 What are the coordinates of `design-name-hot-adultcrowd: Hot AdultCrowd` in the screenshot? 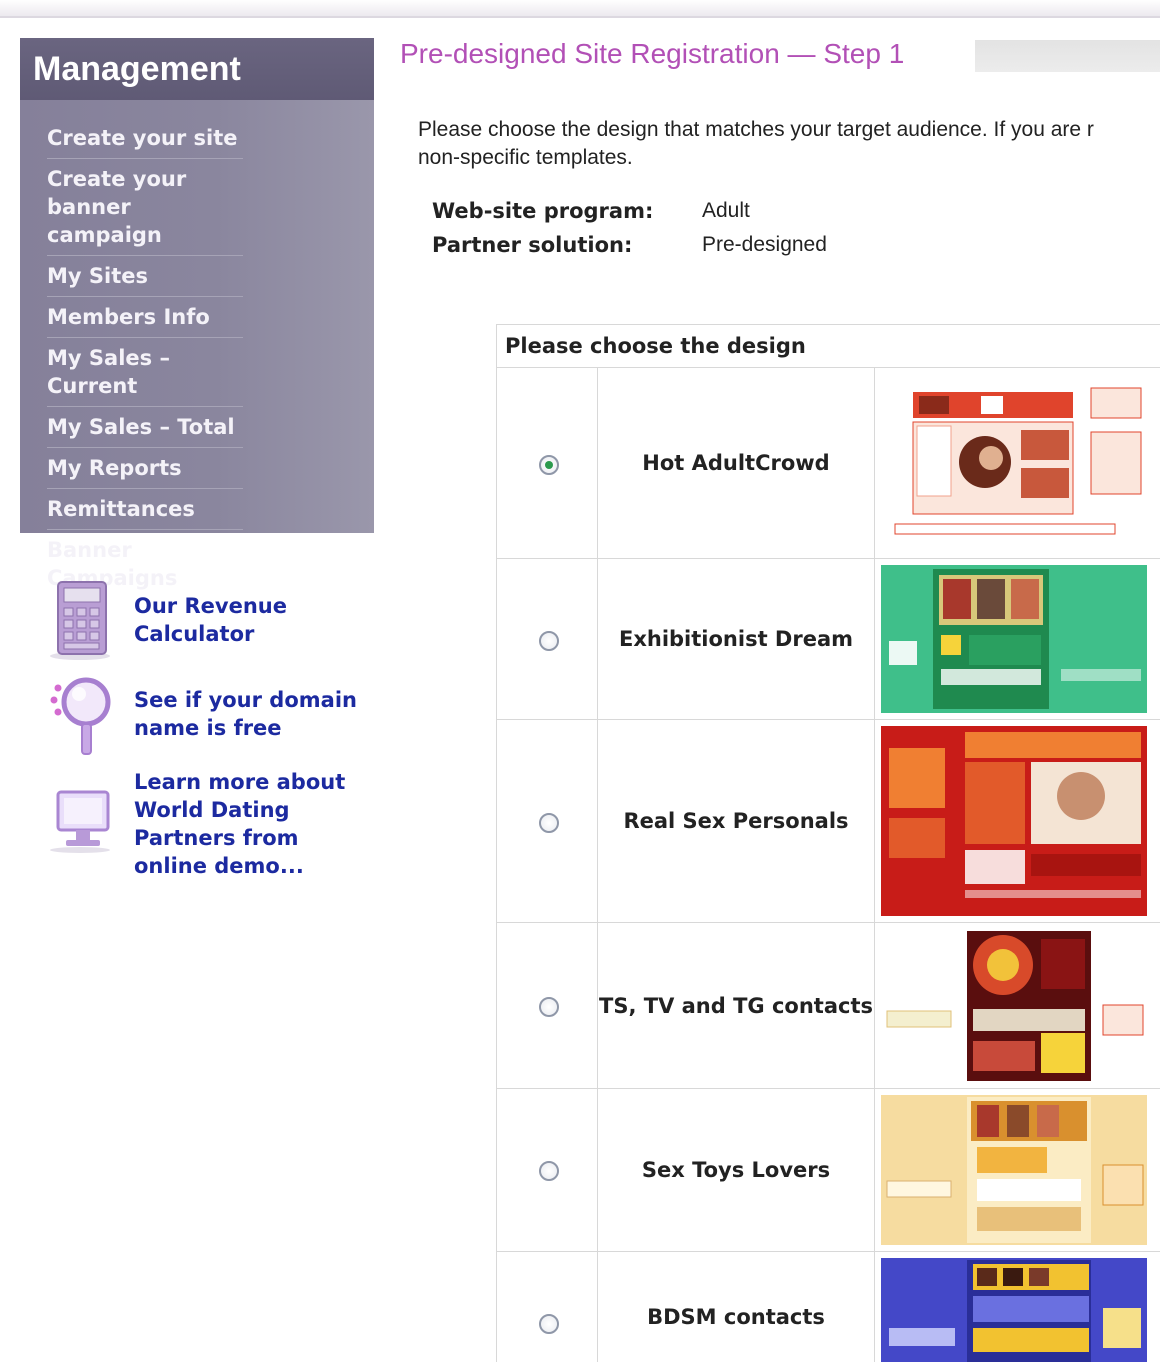 It's located at (736, 463).